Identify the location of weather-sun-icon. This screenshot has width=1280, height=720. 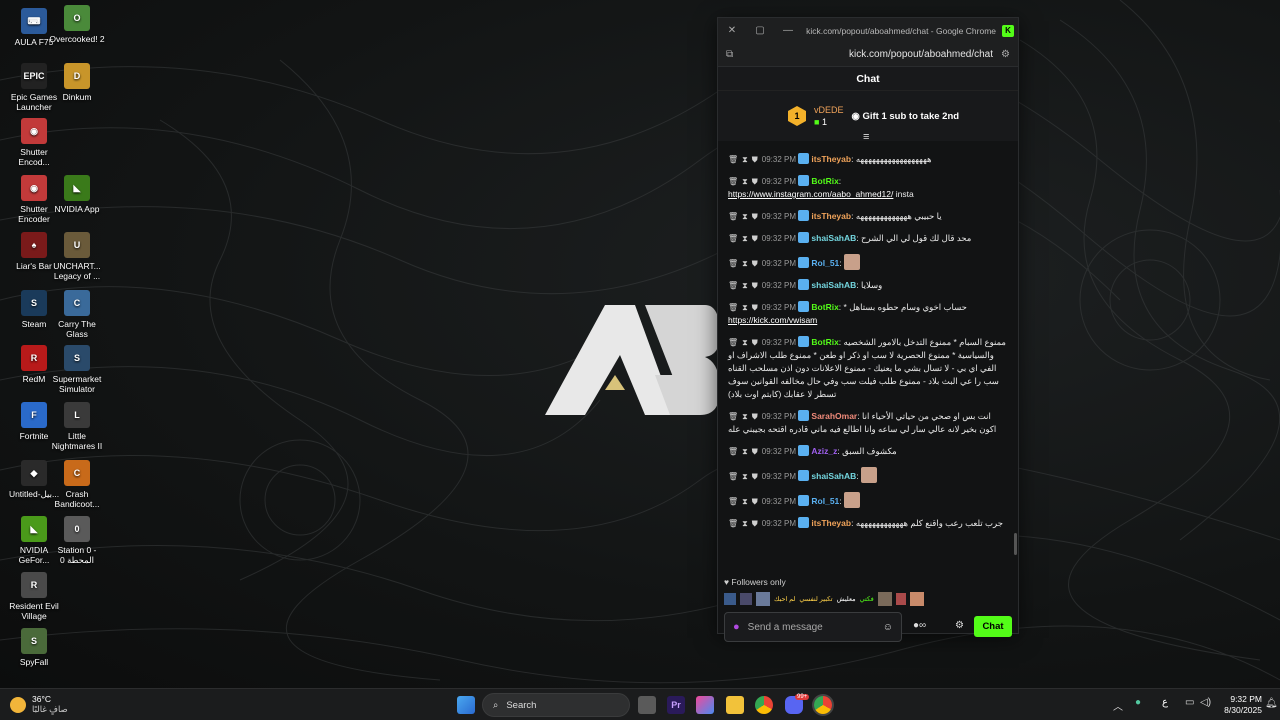
(18, 705).